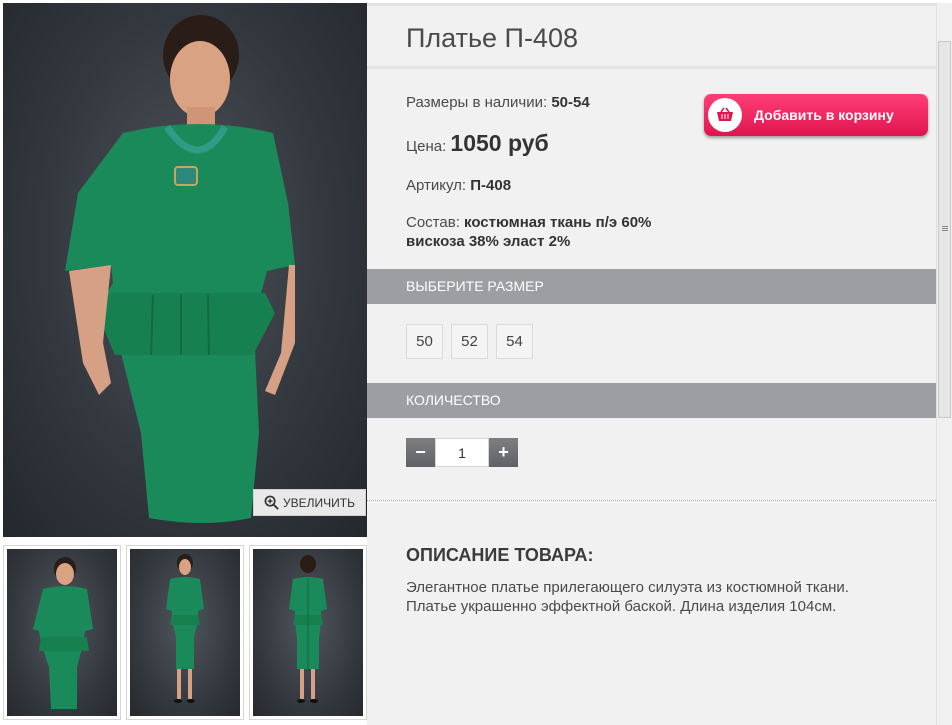 This screenshot has width=952, height=725. I want to click on thumbnail-front, so click(62, 632).